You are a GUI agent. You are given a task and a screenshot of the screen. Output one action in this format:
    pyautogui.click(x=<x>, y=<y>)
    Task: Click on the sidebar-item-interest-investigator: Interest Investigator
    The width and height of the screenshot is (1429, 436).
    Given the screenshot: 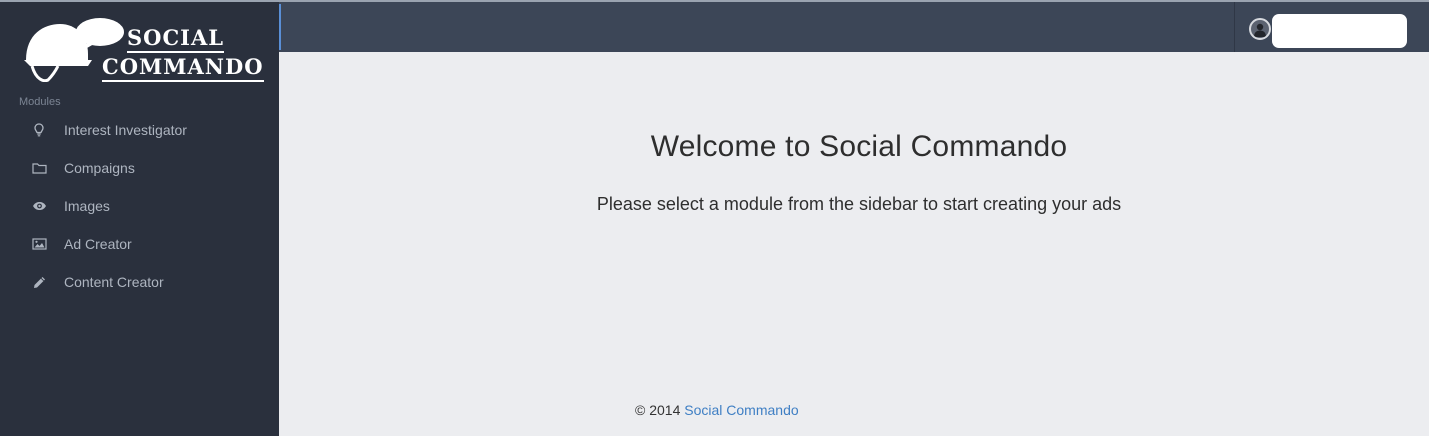 What is the action you would take?
    pyautogui.click(x=139, y=130)
    